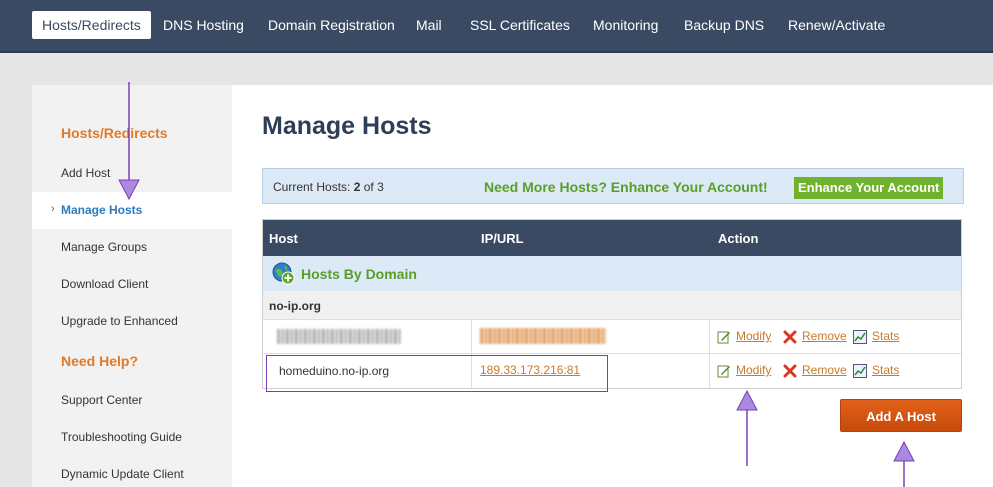 The width and height of the screenshot is (993, 487). What do you see at coordinates (121, 437) in the screenshot?
I see `sidebar-item-troubleshooting: Troubleshooting Guide` at bounding box center [121, 437].